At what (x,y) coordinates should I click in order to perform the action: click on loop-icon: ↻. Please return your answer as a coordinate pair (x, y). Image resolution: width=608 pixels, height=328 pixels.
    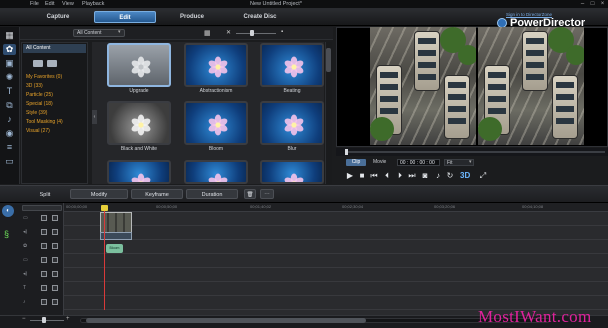
    Looking at the image, I should click on (450, 176).